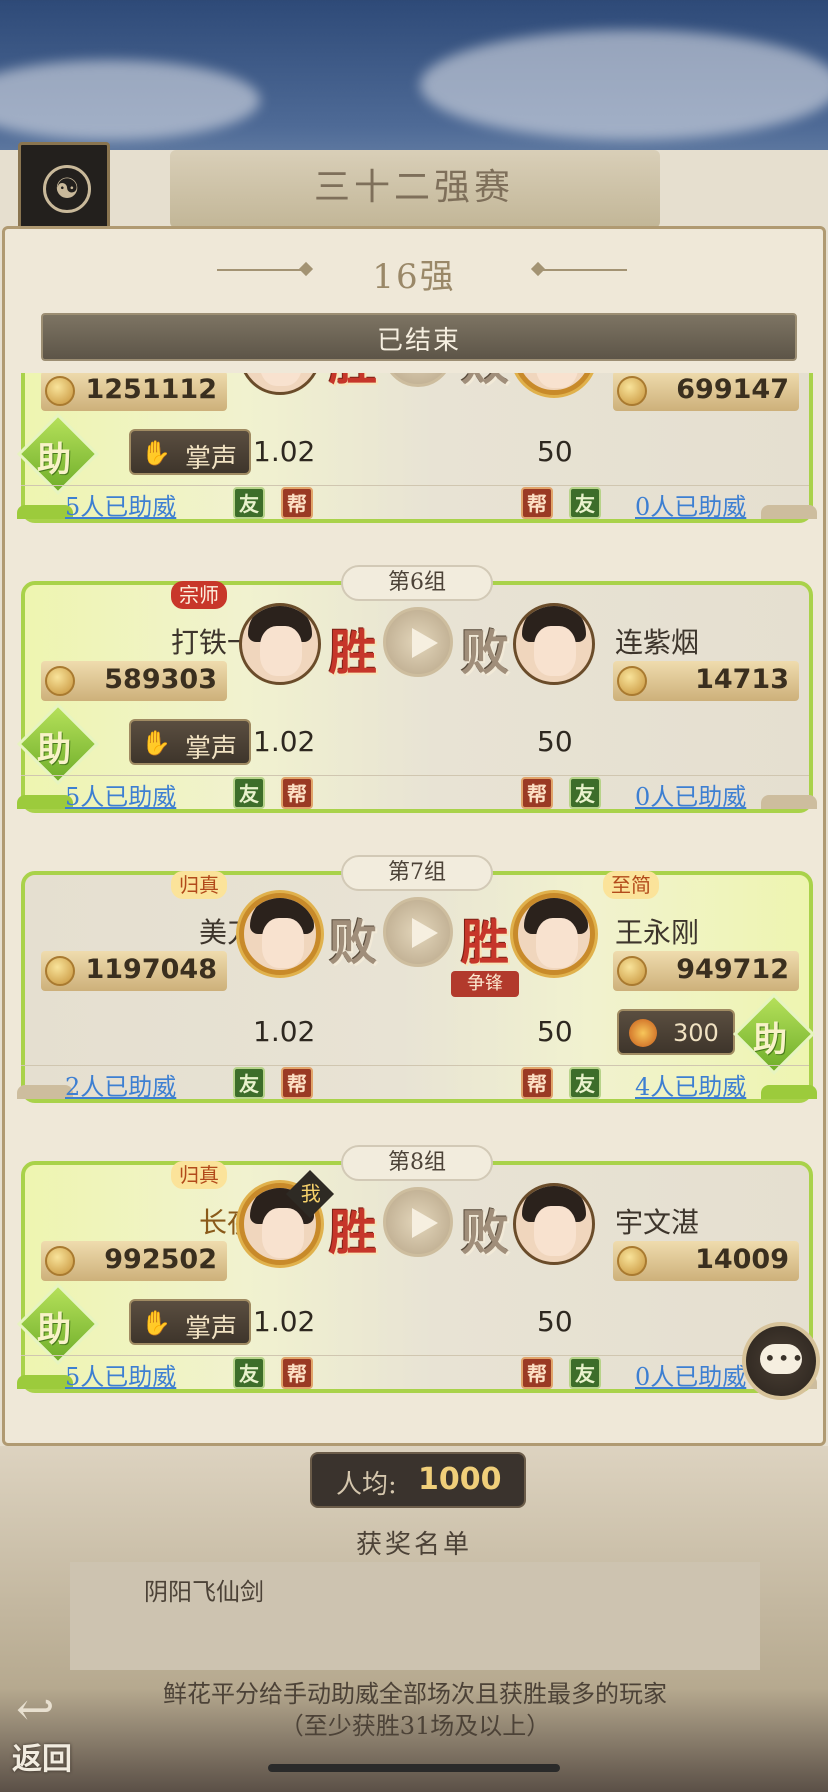 The width and height of the screenshot is (828, 1792). What do you see at coordinates (785, 1358) in the screenshot?
I see `chat-dots: •••` at bounding box center [785, 1358].